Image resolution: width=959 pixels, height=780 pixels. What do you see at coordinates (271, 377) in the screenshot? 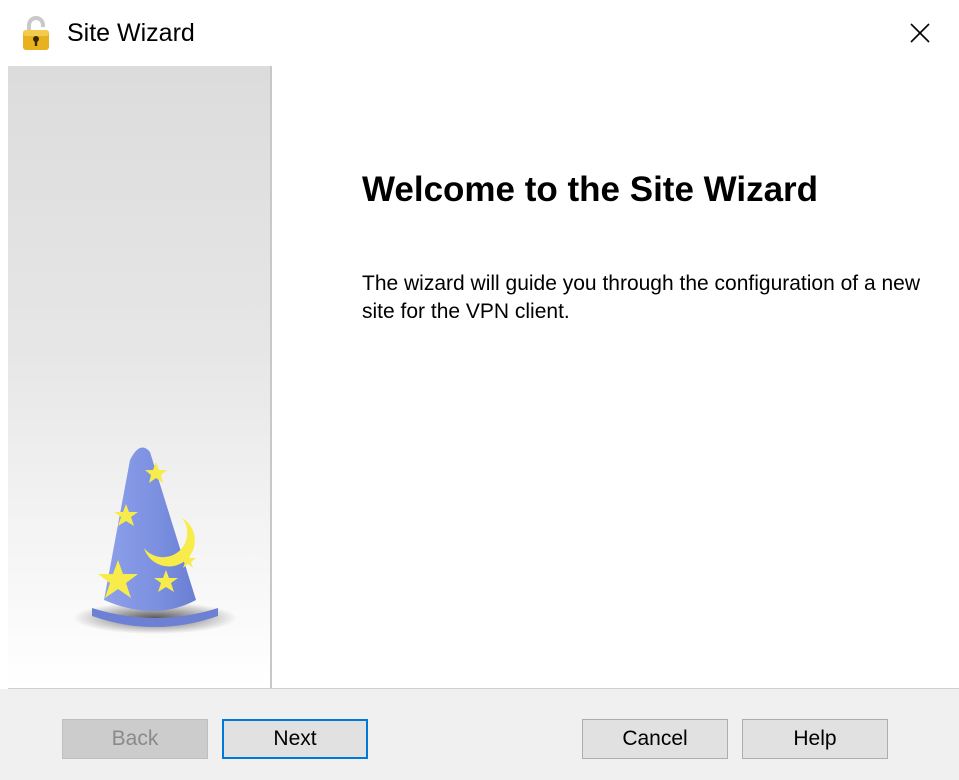
I see `panel-divider` at bounding box center [271, 377].